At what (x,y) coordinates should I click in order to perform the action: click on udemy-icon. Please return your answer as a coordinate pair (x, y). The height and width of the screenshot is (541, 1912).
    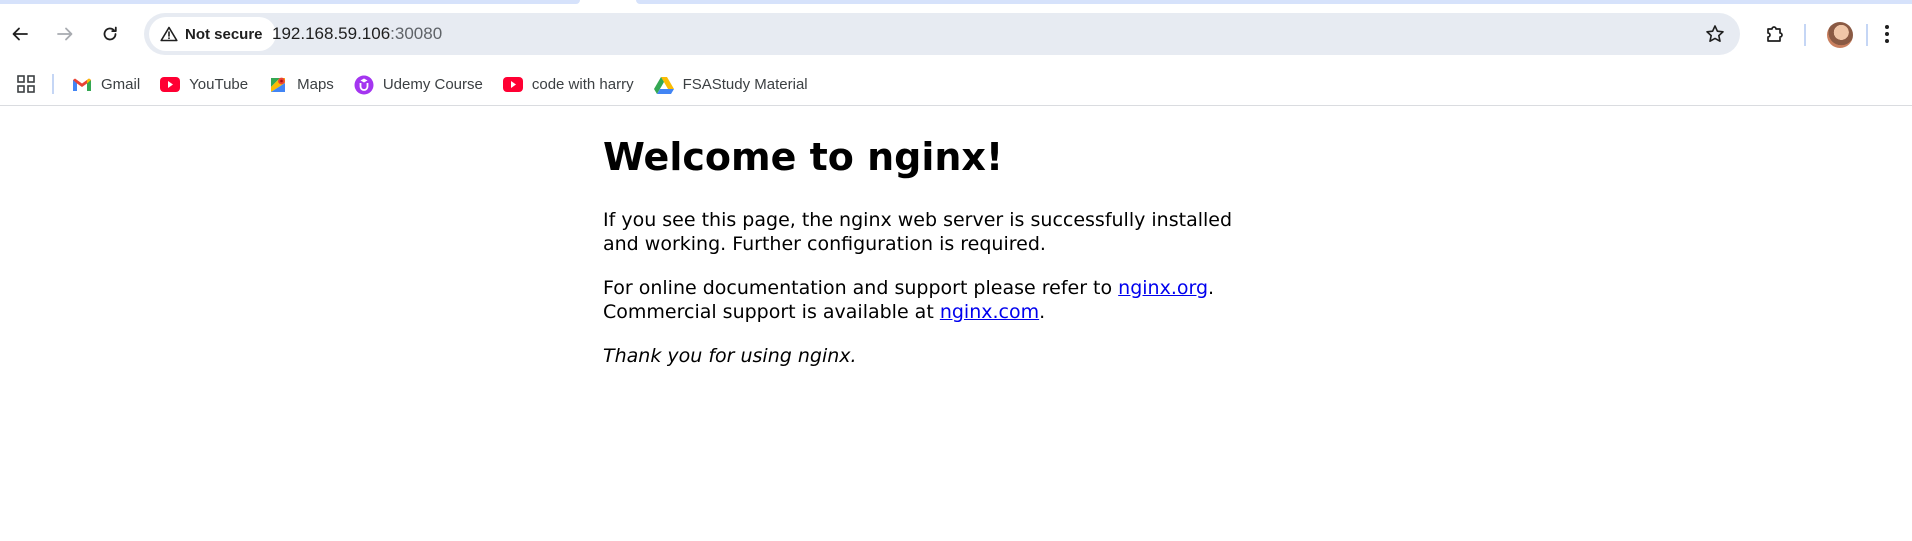
    Looking at the image, I should click on (364, 85).